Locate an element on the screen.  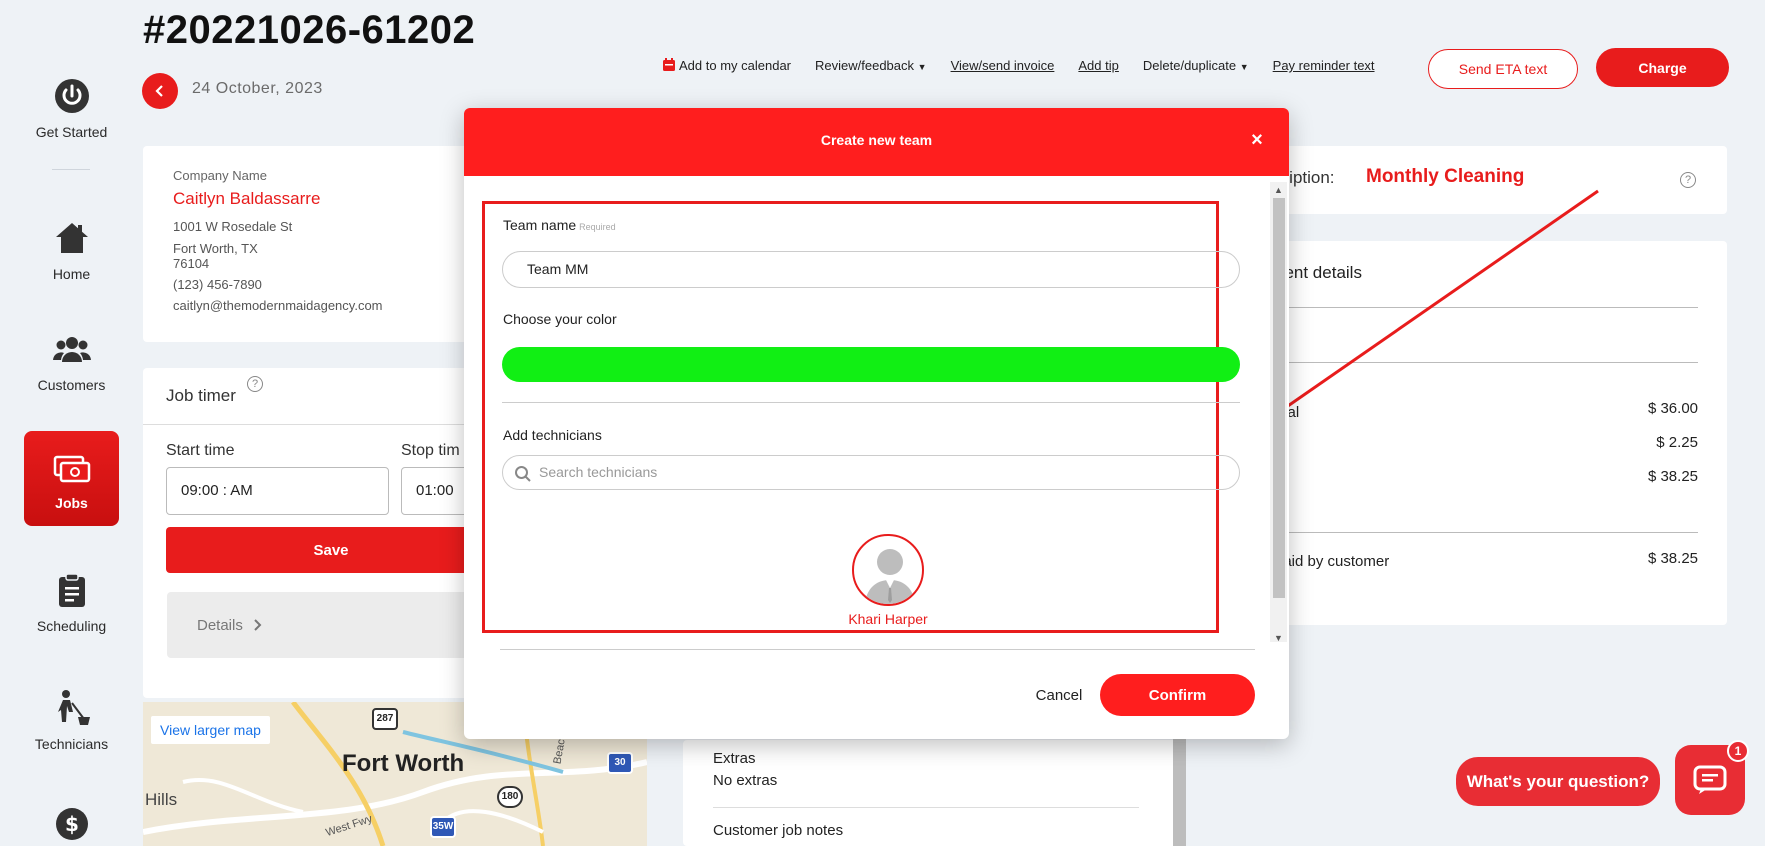
sidebar-item-label: Technicians is located at coordinates (71, 743).